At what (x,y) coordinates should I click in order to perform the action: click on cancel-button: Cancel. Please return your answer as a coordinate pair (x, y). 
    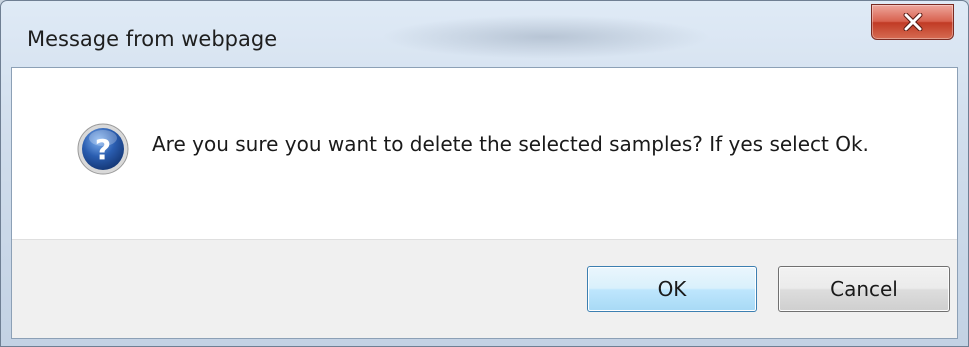
    Looking at the image, I should click on (864, 289).